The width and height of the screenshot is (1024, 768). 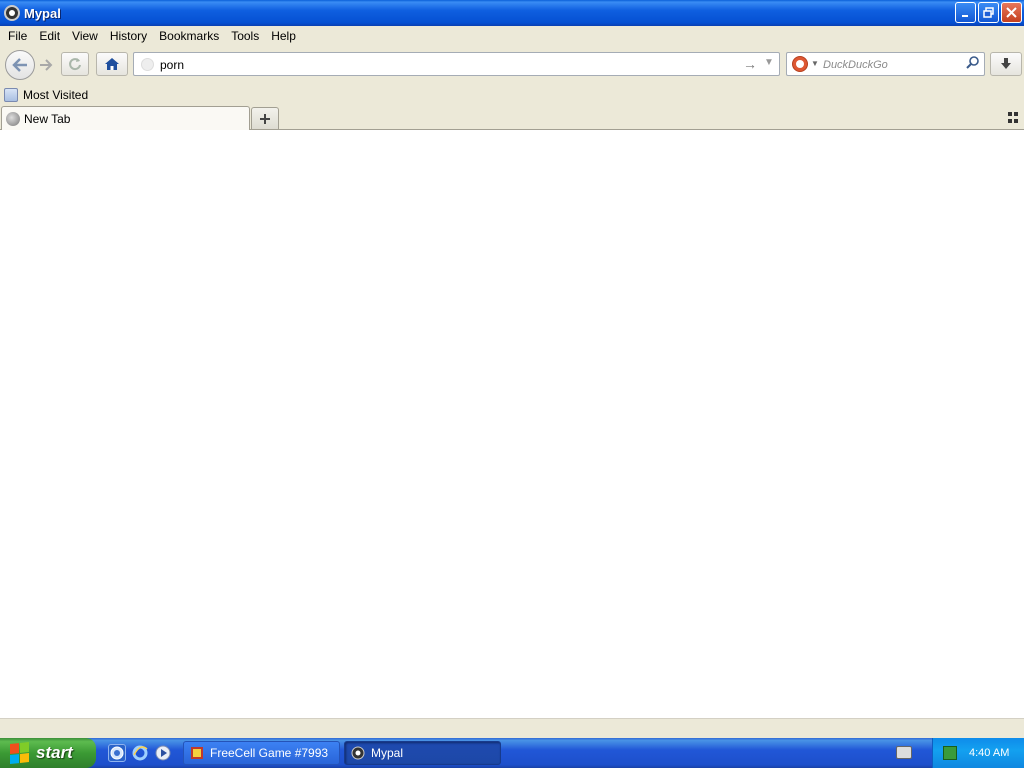 I want to click on menu-help: Help, so click(x=283, y=36).